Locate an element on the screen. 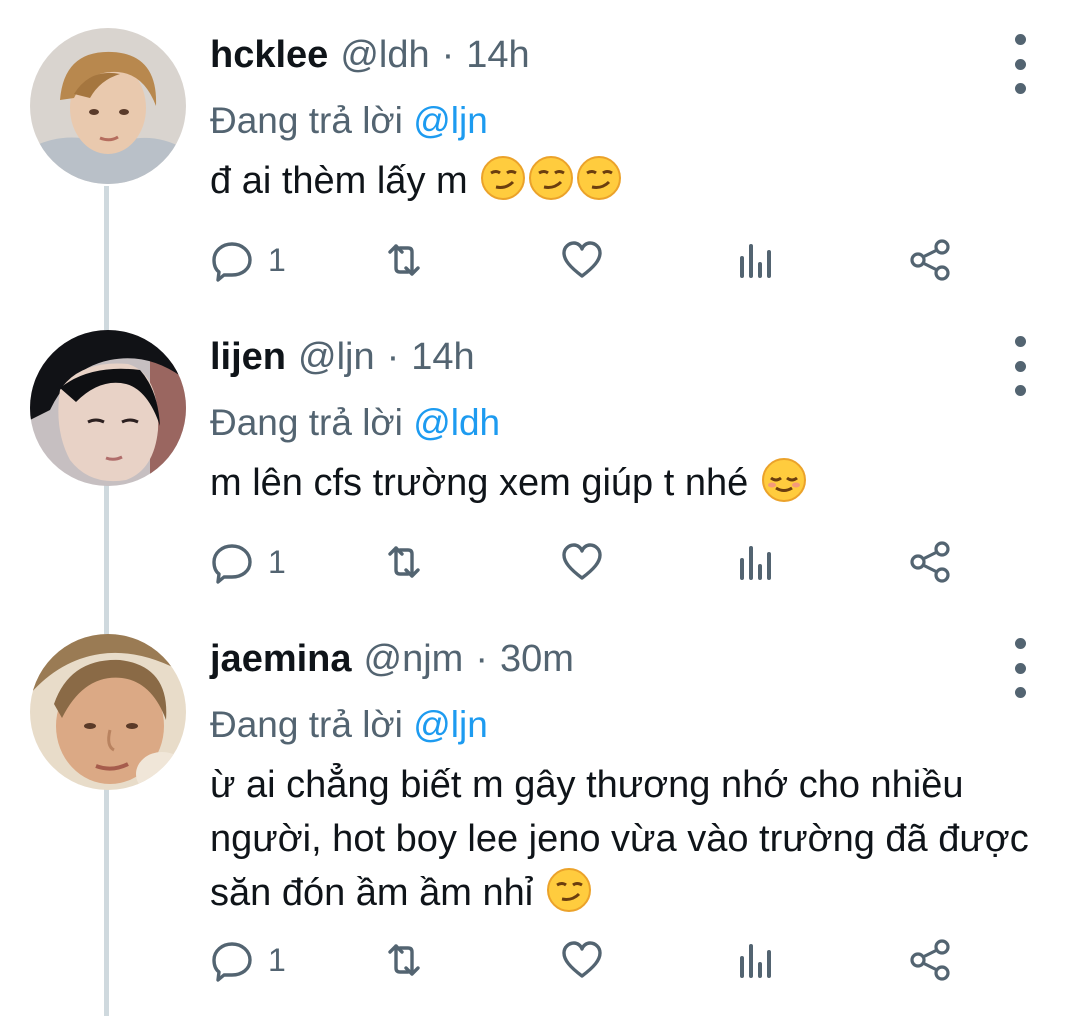 Image resolution: width=1080 pixels, height=1016 pixels. tweet-text: m lên cfs trường xem giúp t nhé is located at coordinates (625, 483).